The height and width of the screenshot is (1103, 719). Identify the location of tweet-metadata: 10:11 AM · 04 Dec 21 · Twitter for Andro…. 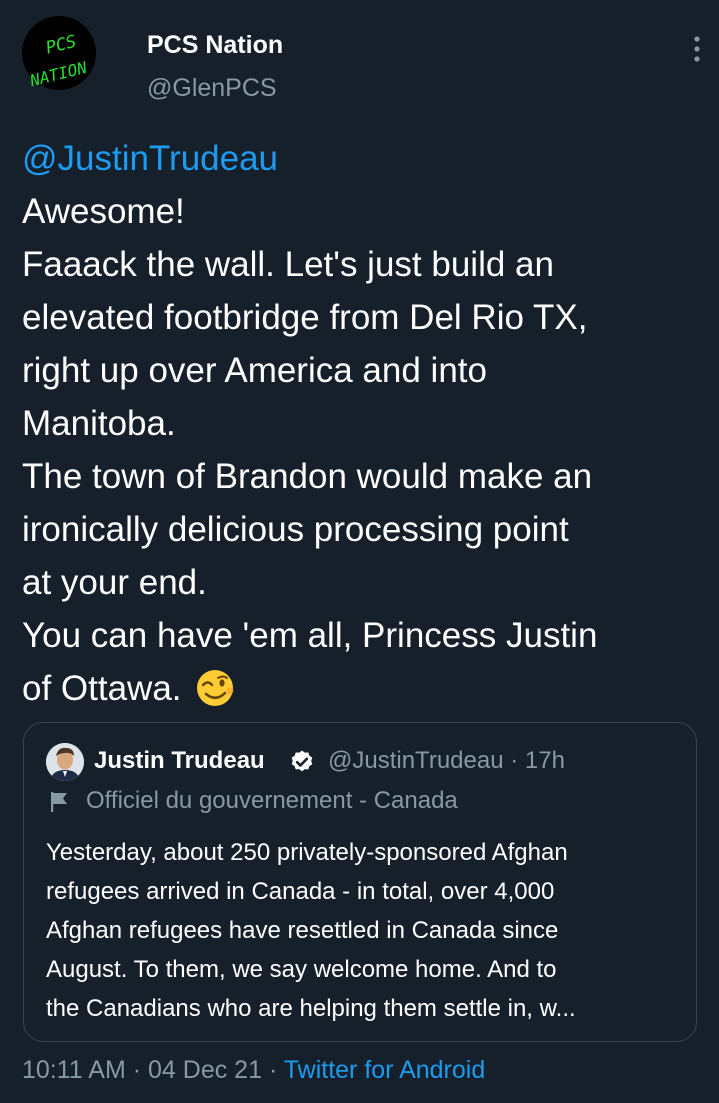
(253, 1070).